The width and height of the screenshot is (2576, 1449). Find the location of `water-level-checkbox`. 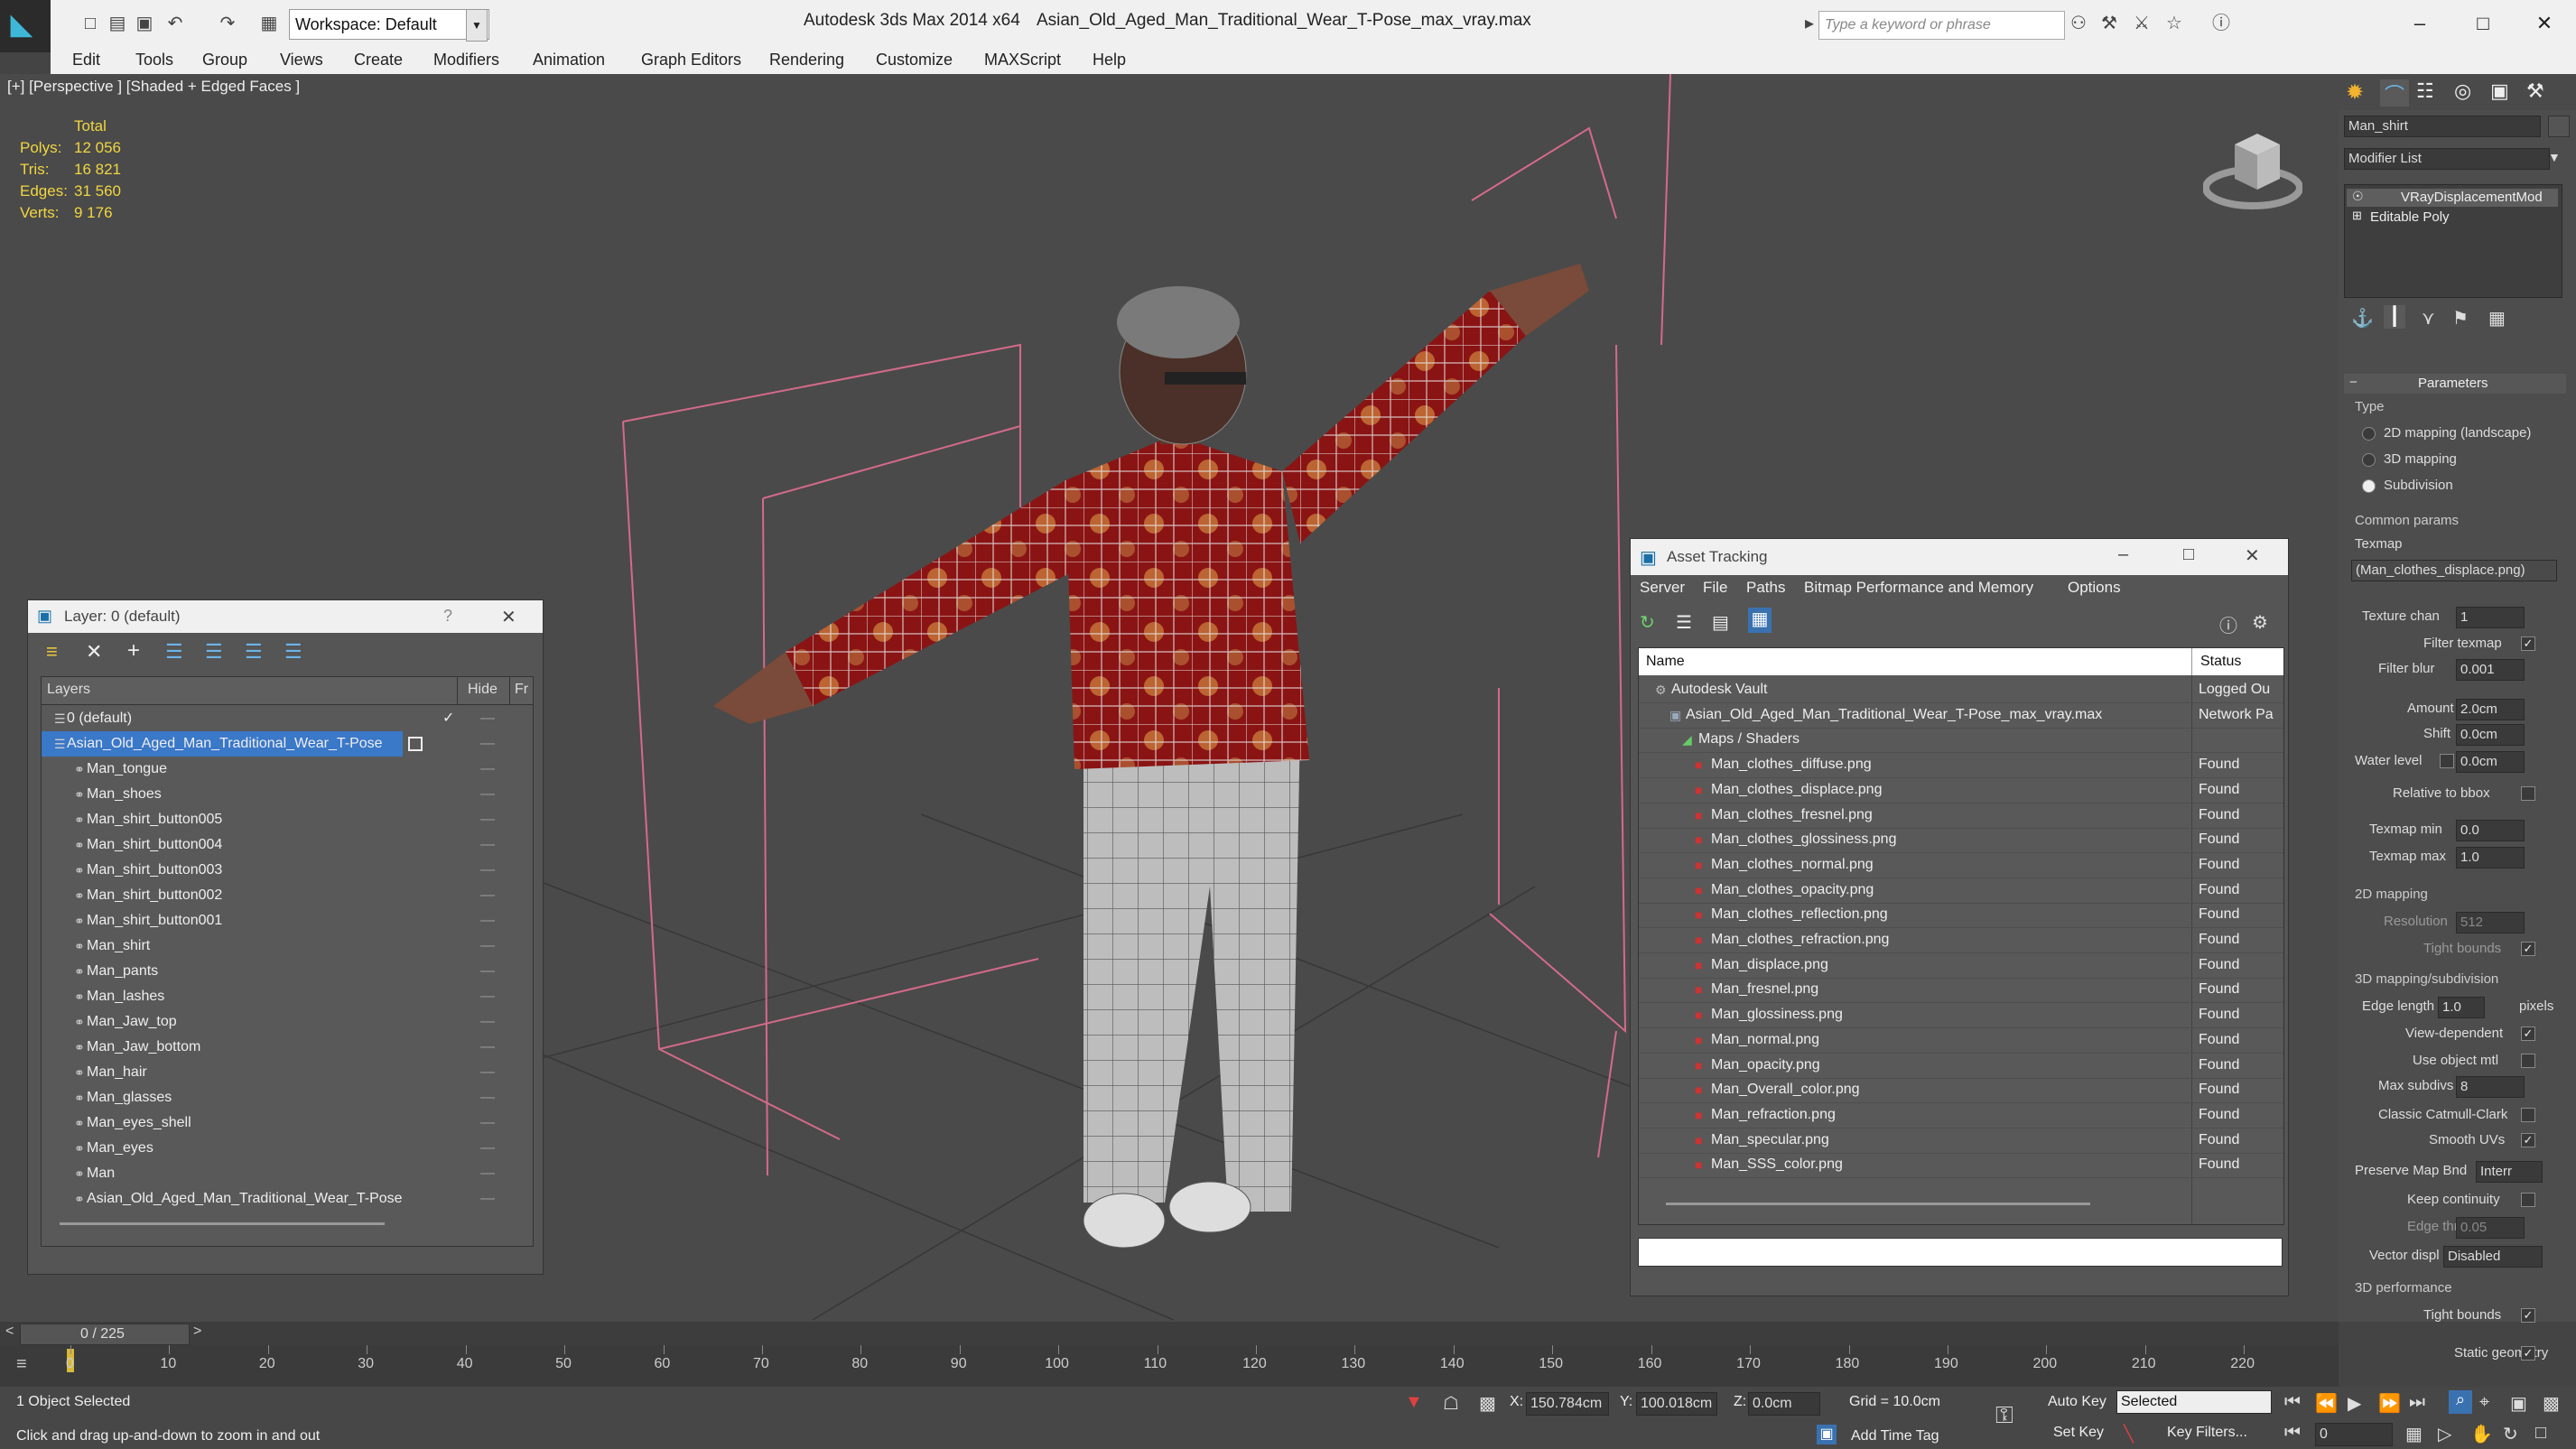

water-level-checkbox is located at coordinates (2447, 761).